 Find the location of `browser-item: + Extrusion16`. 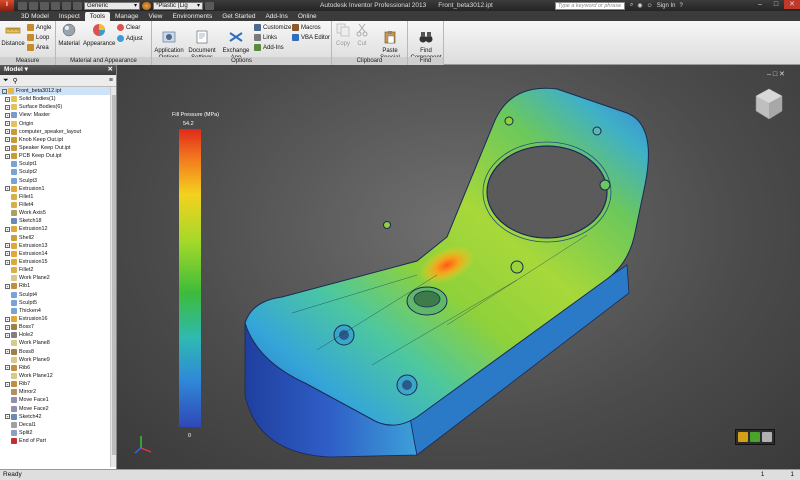

browser-item: + Extrusion16 is located at coordinates (58, 319).